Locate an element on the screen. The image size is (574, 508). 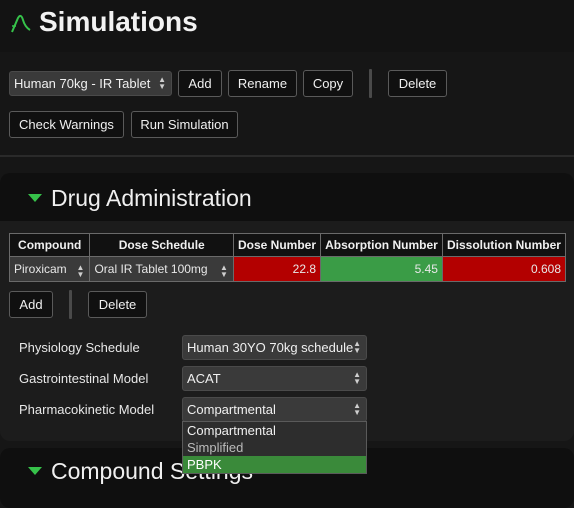
page-title: Simulations is located at coordinates (118, 21).